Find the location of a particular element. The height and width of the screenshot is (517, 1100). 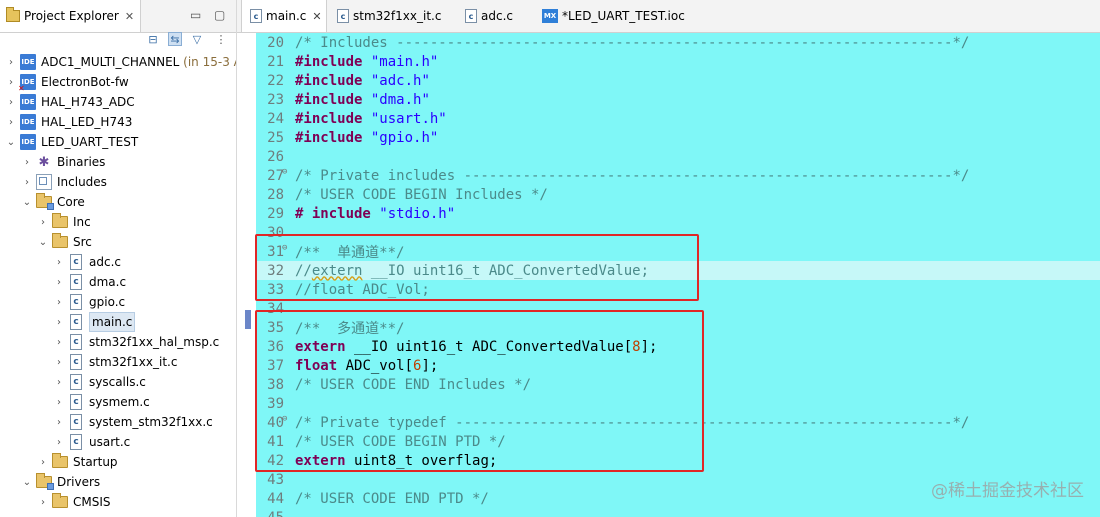

tree-item: › IDE HAL_H743_ADC is located at coordinates (118, 102).